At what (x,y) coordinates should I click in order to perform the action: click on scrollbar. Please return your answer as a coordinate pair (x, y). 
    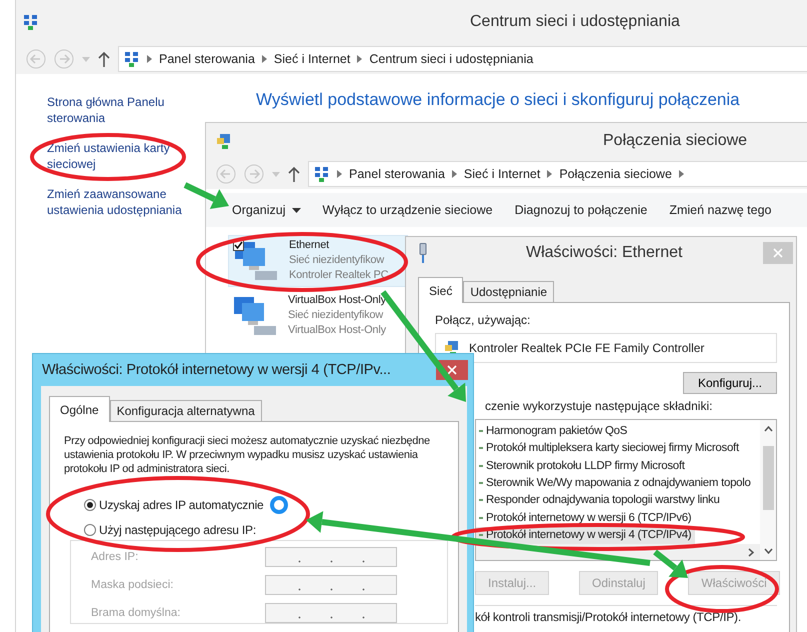
    Looking at the image, I should click on (768, 490).